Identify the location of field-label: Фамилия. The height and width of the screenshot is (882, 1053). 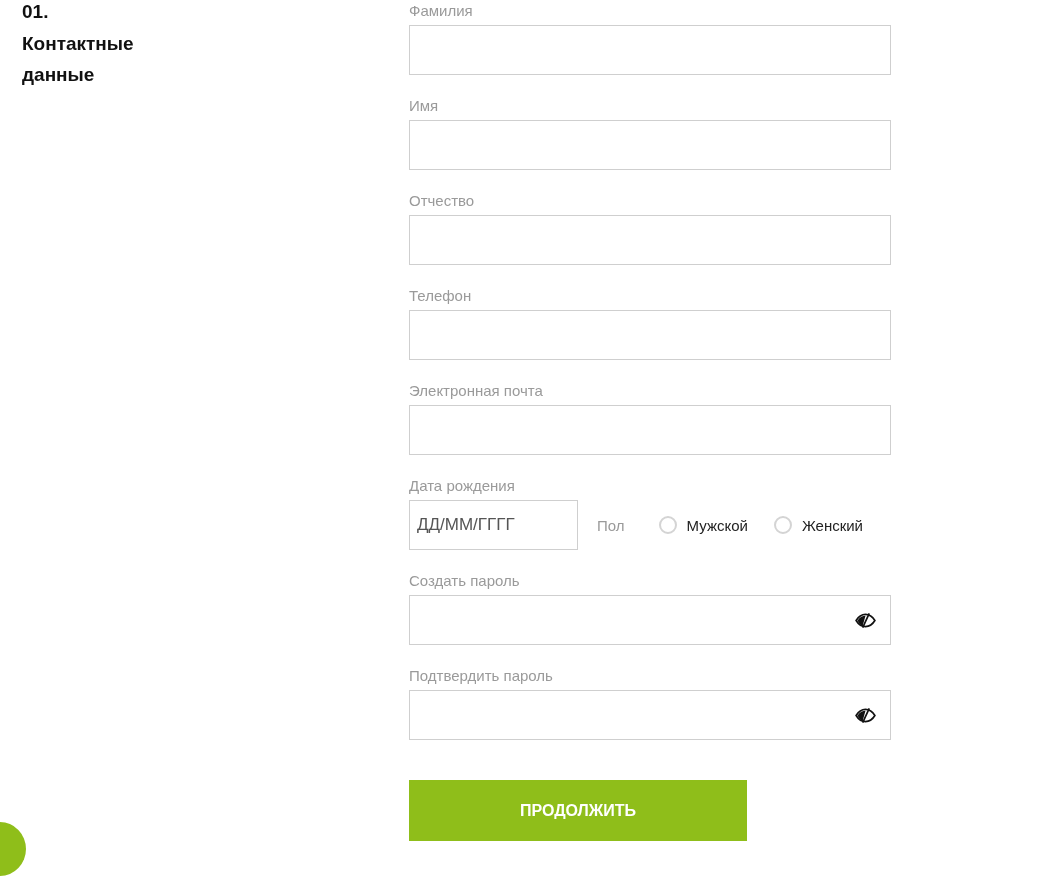
(441, 11).